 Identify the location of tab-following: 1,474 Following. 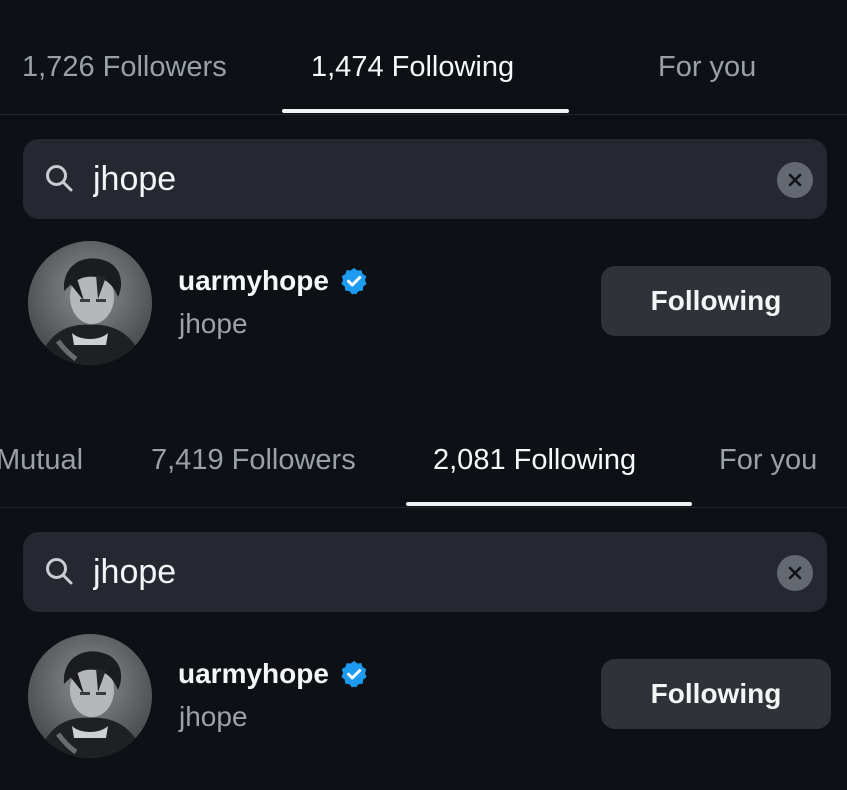
(412, 57).